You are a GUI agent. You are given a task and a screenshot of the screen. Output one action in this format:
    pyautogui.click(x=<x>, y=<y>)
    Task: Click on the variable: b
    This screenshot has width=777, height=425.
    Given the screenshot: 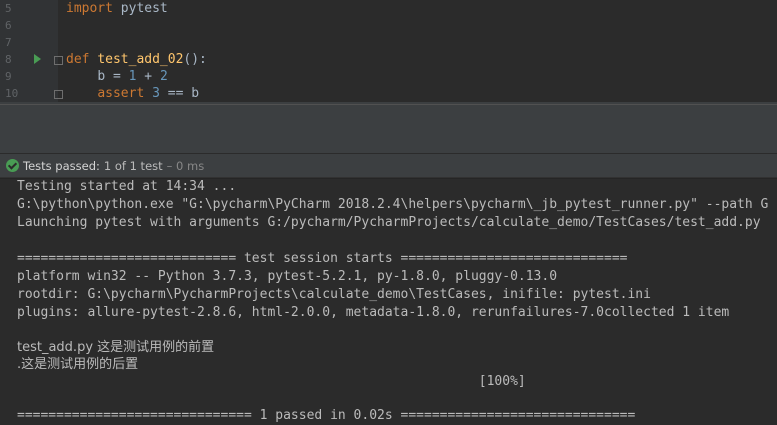 What is the action you would take?
    pyautogui.click(x=101, y=76)
    